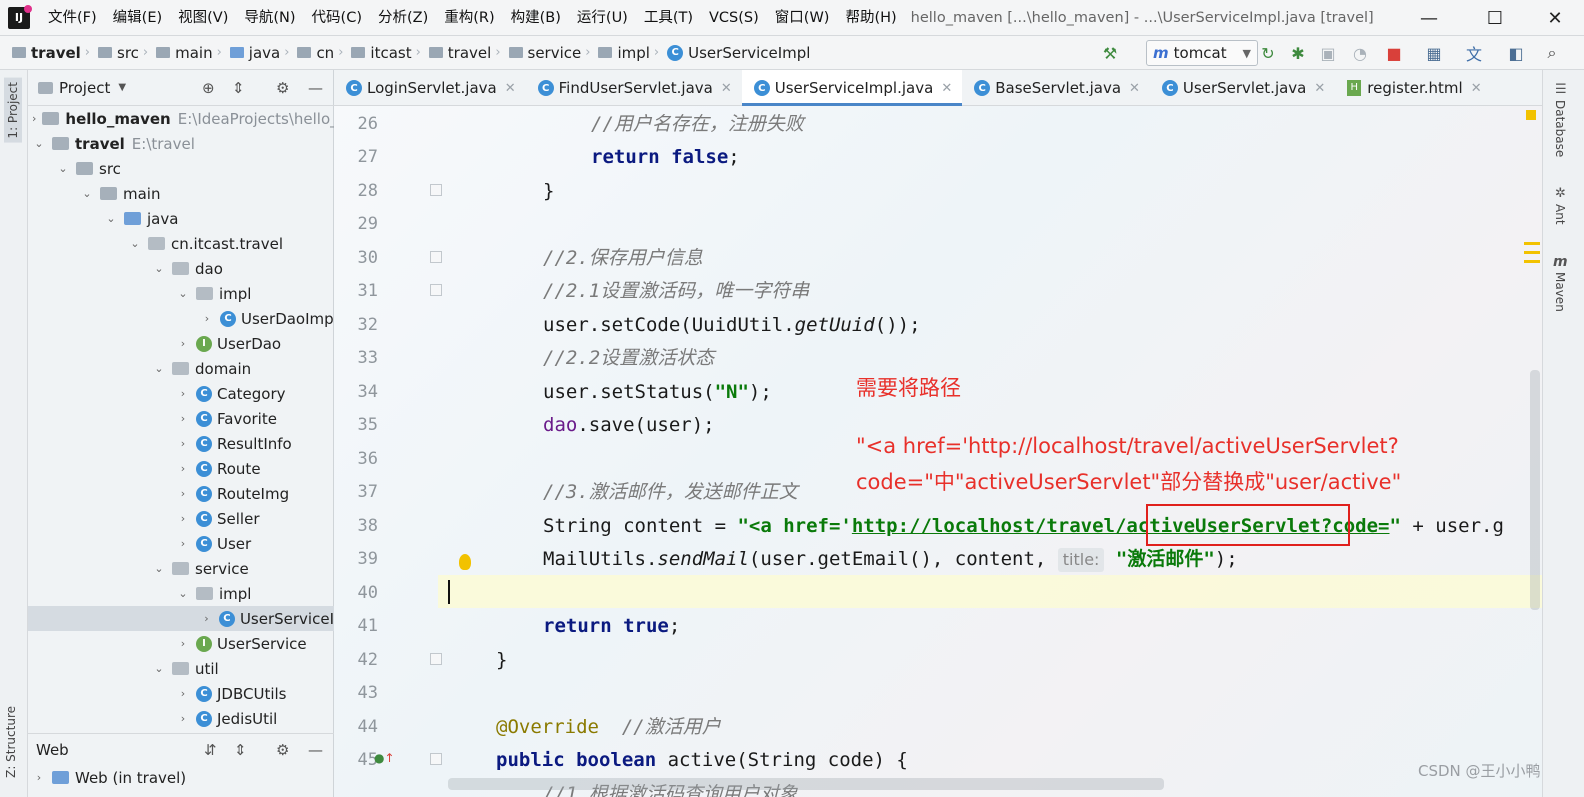 The image size is (1584, 797). Describe the element at coordinates (384, 758) in the screenshot. I see `implements-icon: ●↑` at that location.